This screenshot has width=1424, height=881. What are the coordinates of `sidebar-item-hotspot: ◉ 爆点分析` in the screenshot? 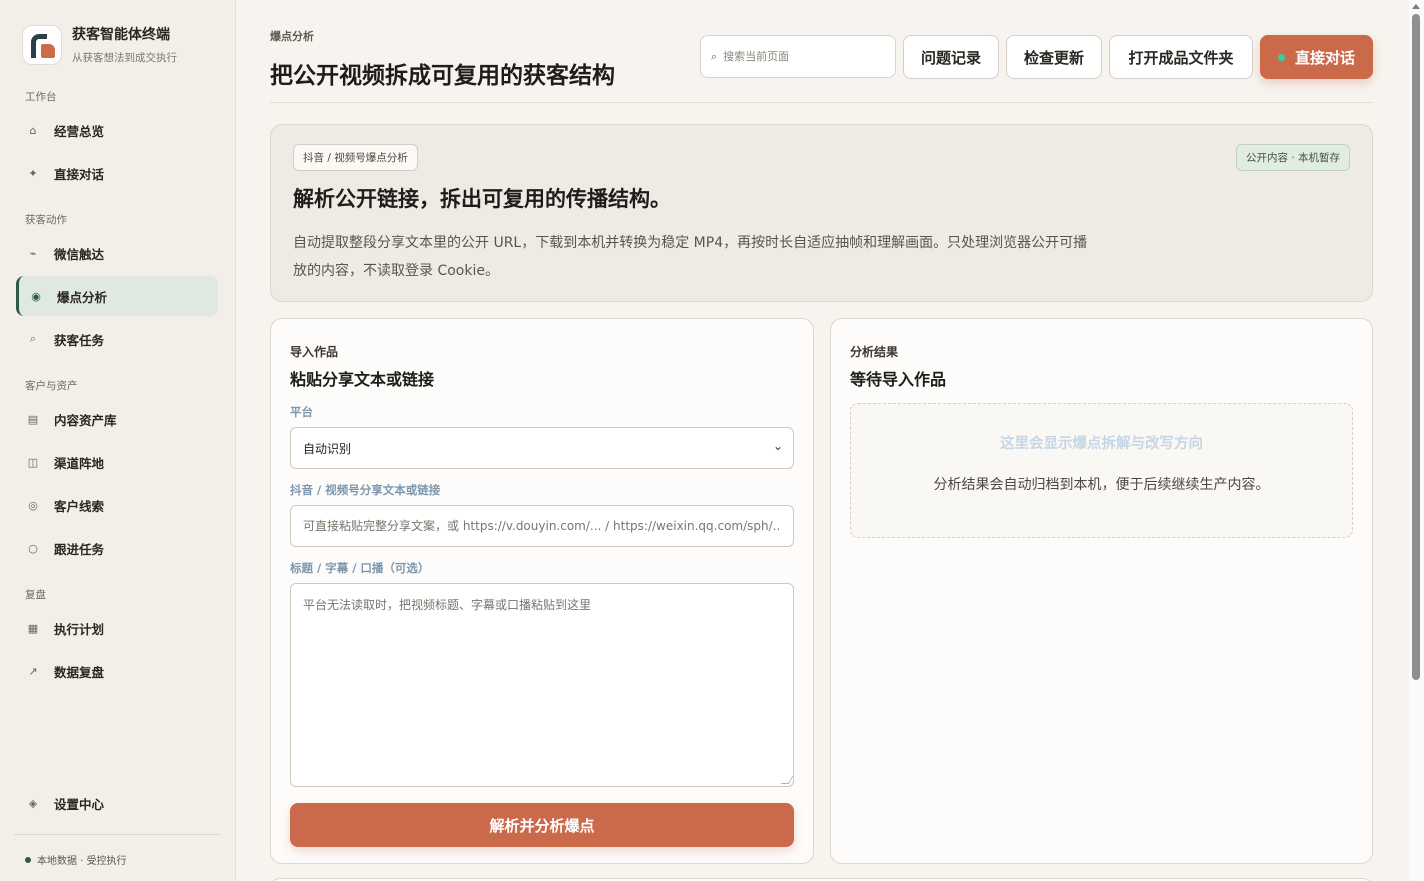 It's located at (117, 296).